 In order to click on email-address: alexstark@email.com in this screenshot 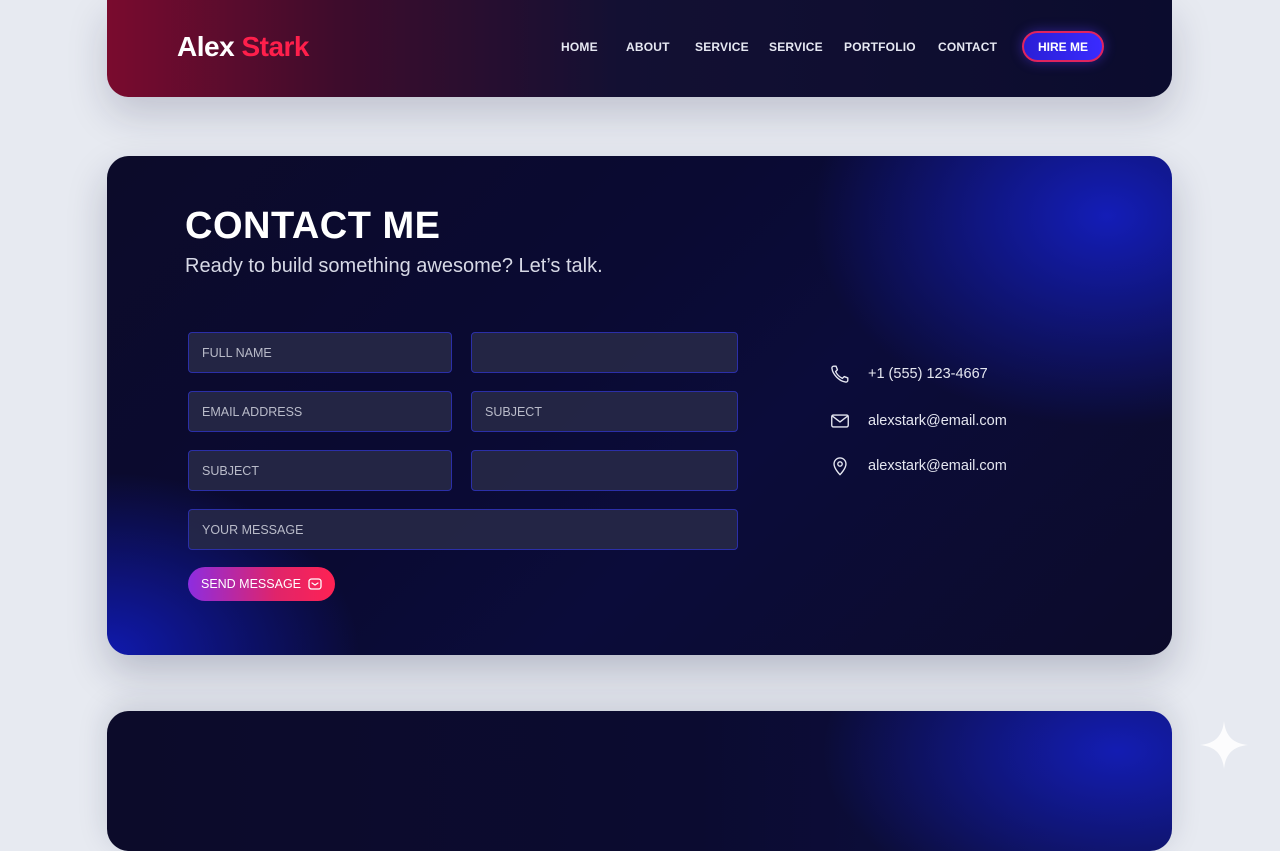, I will do `click(937, 421)`.